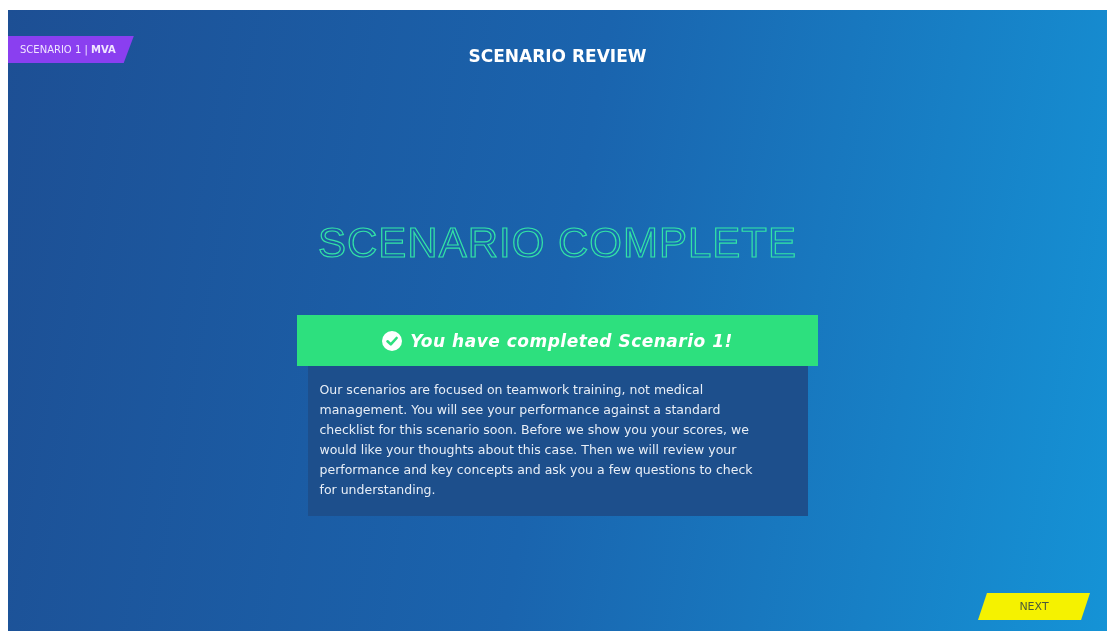  I want to click on scenario-tag: SCENARIO 1 | MVA, so click(71, 49).